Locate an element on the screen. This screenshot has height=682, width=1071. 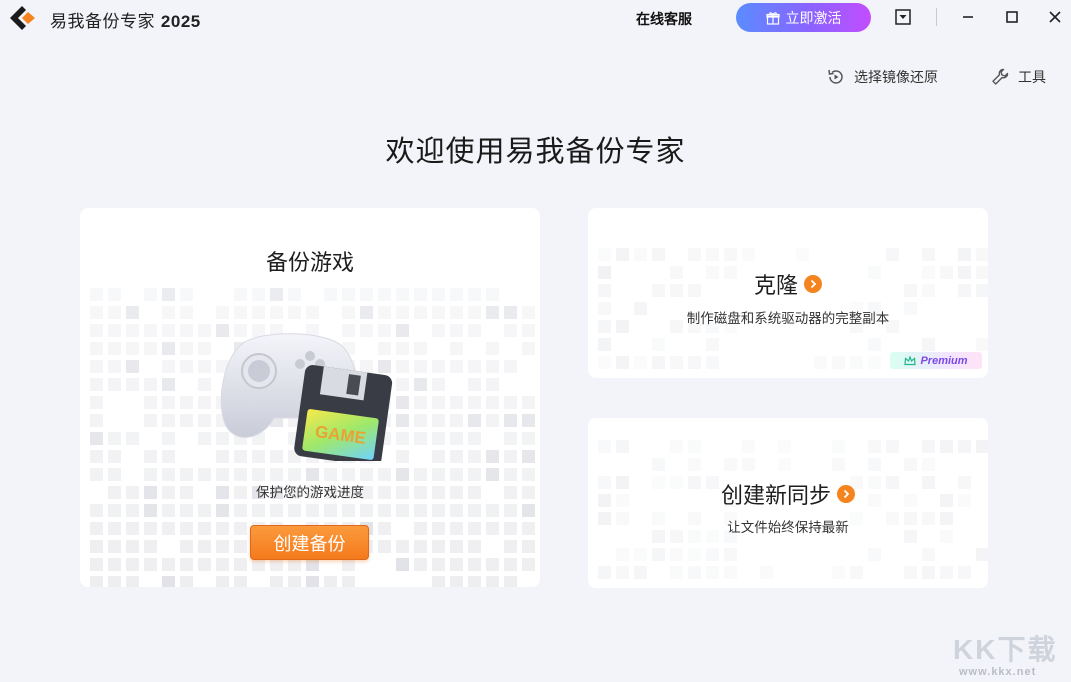
app-logo-icon is located at coordinates (22, 18).